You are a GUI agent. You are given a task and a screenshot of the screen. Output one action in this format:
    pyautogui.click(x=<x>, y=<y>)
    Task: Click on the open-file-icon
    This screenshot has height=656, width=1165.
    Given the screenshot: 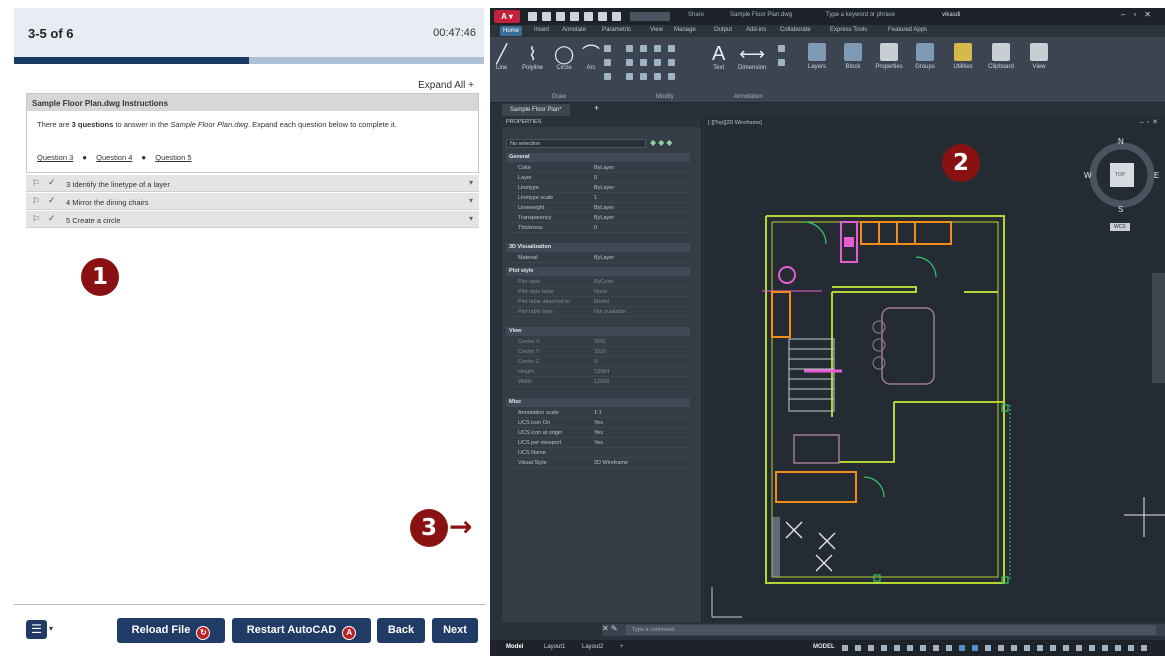 What is the action you would take?
    pyautogui.click(x=546, y=16)
    